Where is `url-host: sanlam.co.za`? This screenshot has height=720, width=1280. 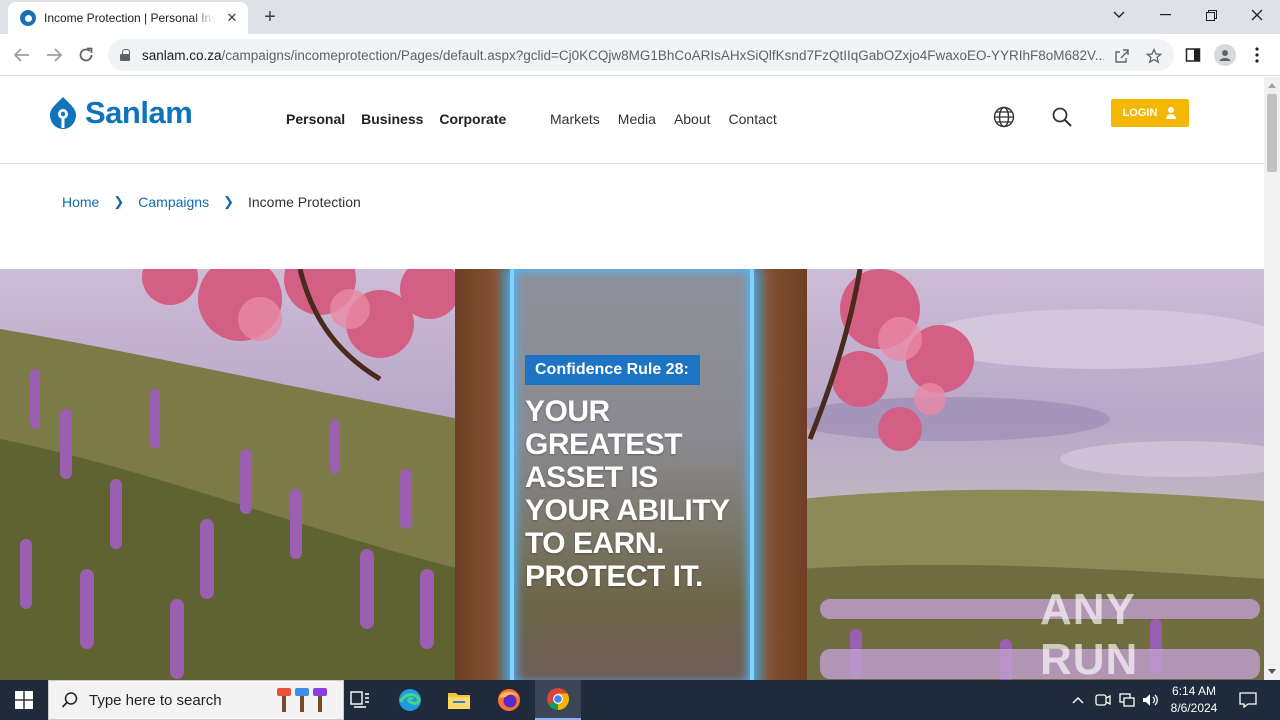 url-host: sanlam.co.za is located at coordinates (182, 55).